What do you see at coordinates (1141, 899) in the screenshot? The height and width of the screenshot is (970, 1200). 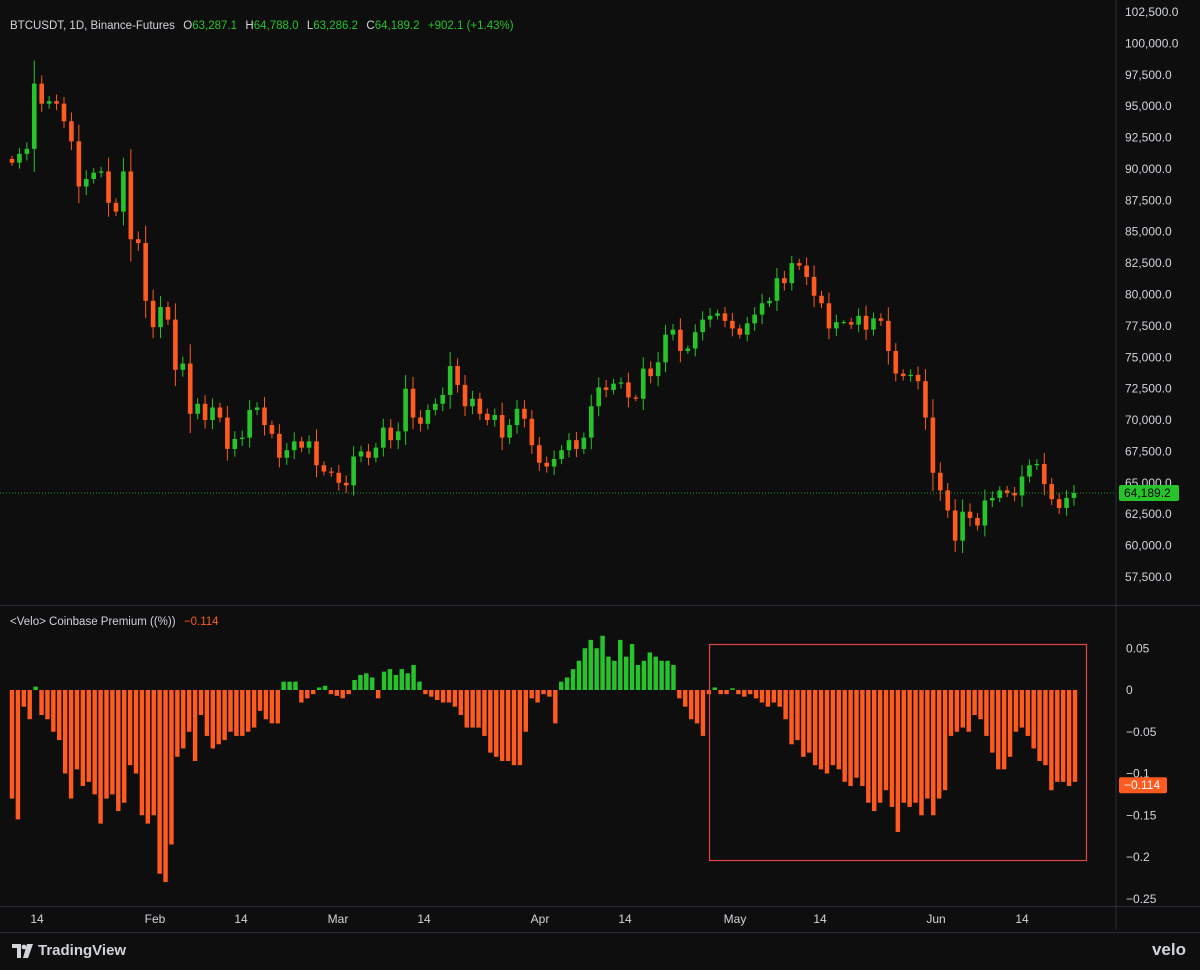 I see `premium-tick-label: −0.25` at bounding box center [1141, 899].